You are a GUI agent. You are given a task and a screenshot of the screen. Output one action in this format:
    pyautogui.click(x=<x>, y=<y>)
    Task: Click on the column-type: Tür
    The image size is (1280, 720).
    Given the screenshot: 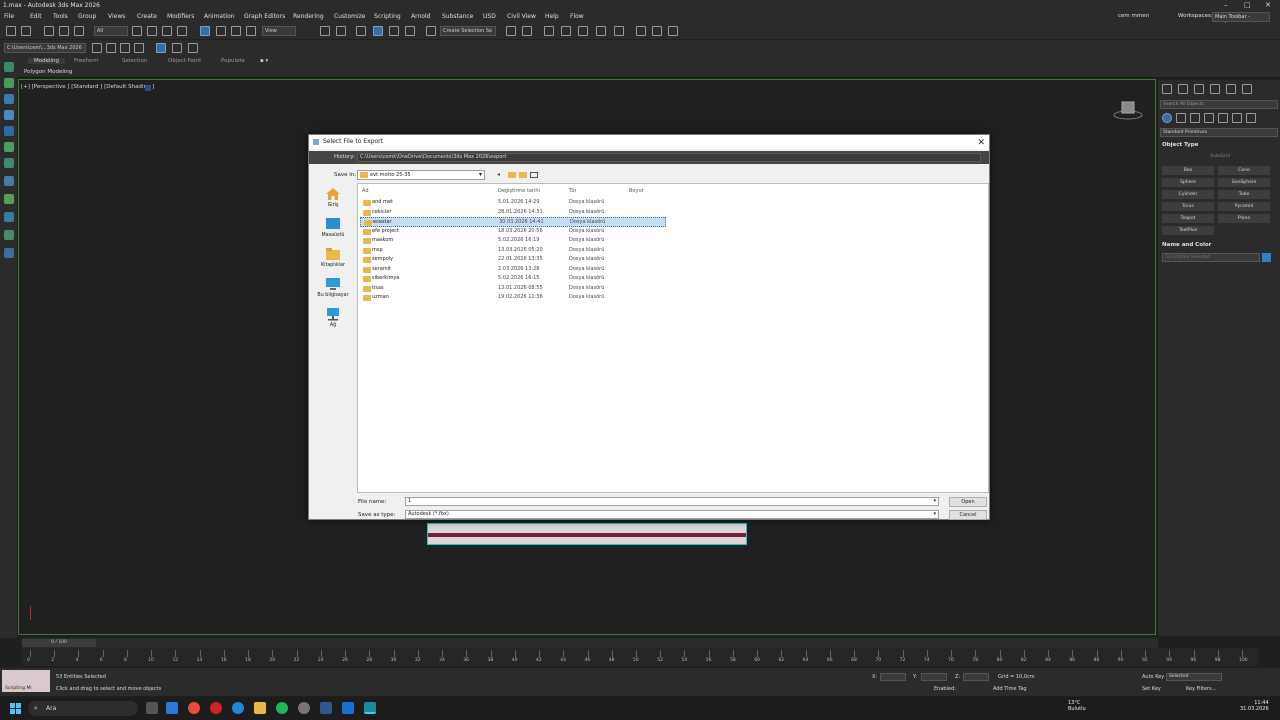 What is the action you would take?
    pyautogui.click(x=573, y=191)
    